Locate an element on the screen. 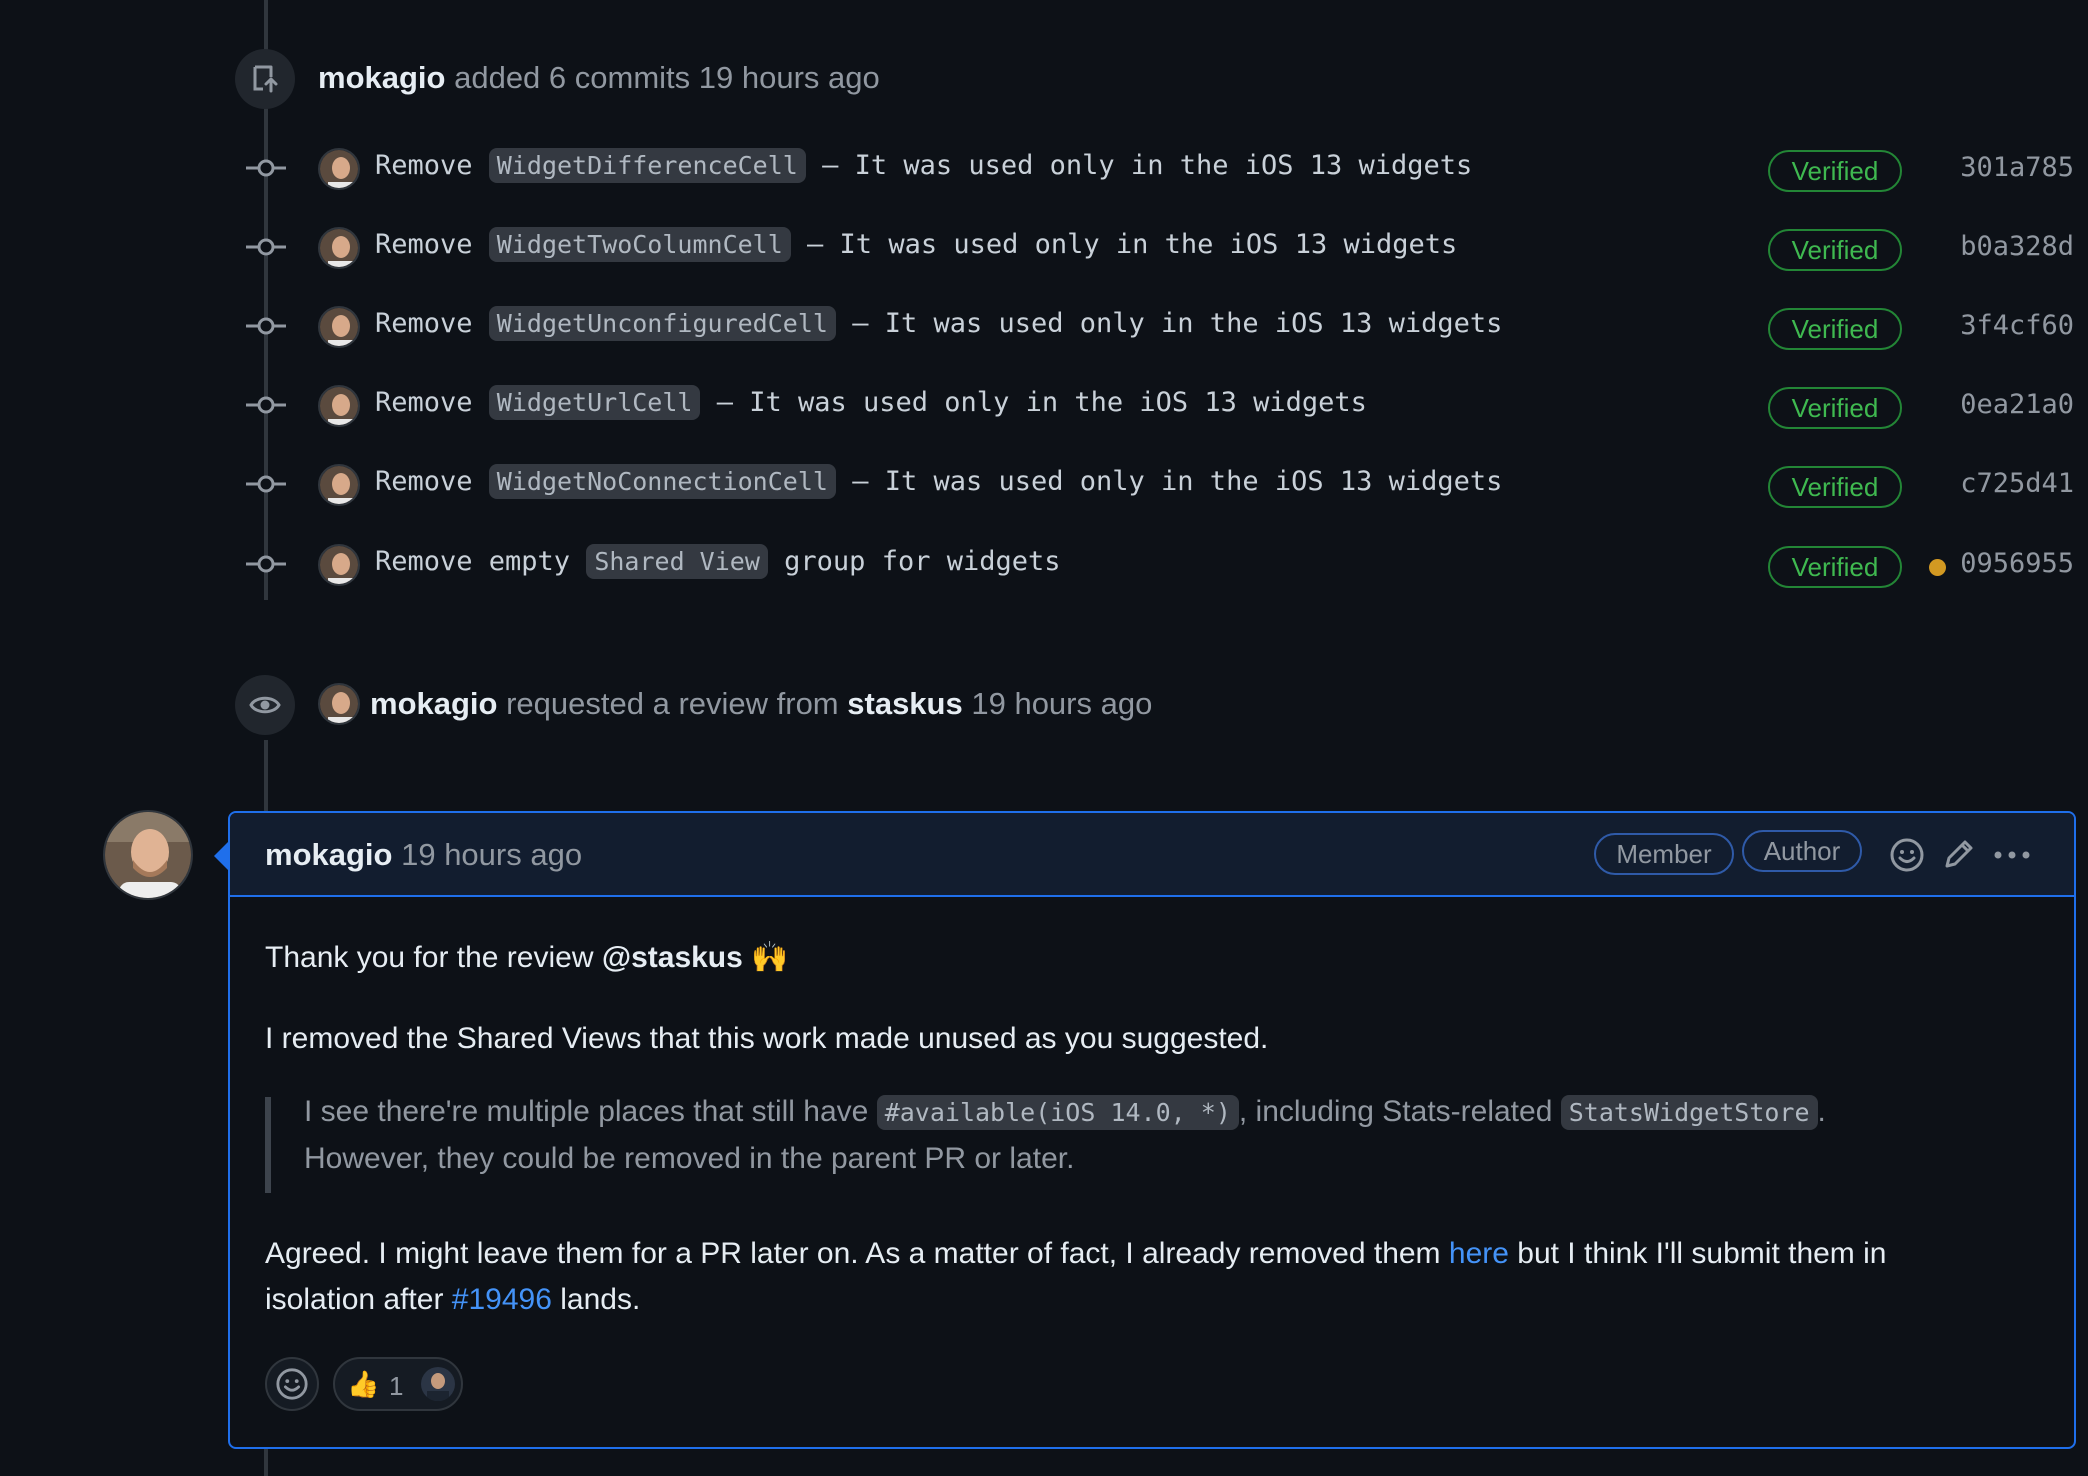 Image resolution: width=2088 pixels, height=1476 pixels. mention-link: @staskus is located at coordinates (672, 957).